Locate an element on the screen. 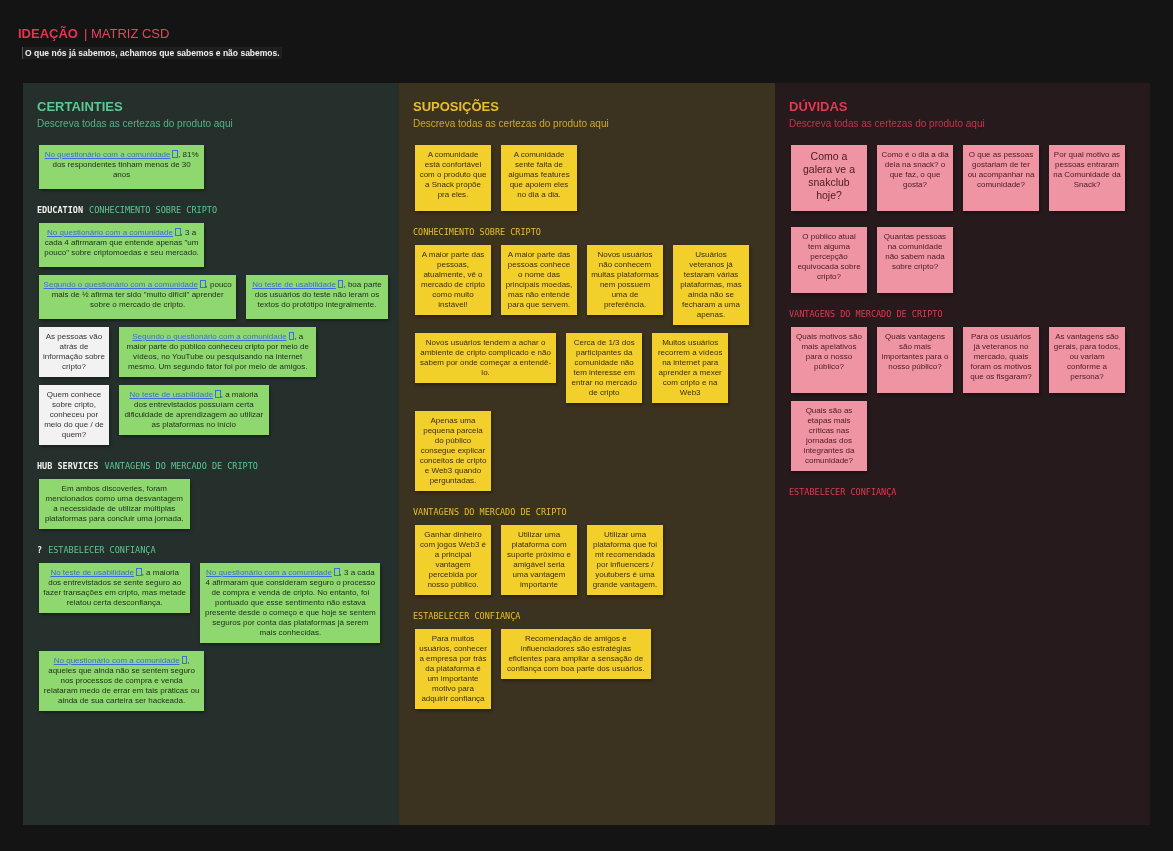 This screenshot has width=1173, height=851. note-text: Para os usuários já veteranos no mercado, quais foram os motivos que os fisgaram? is located at coordinates (1001, 357).